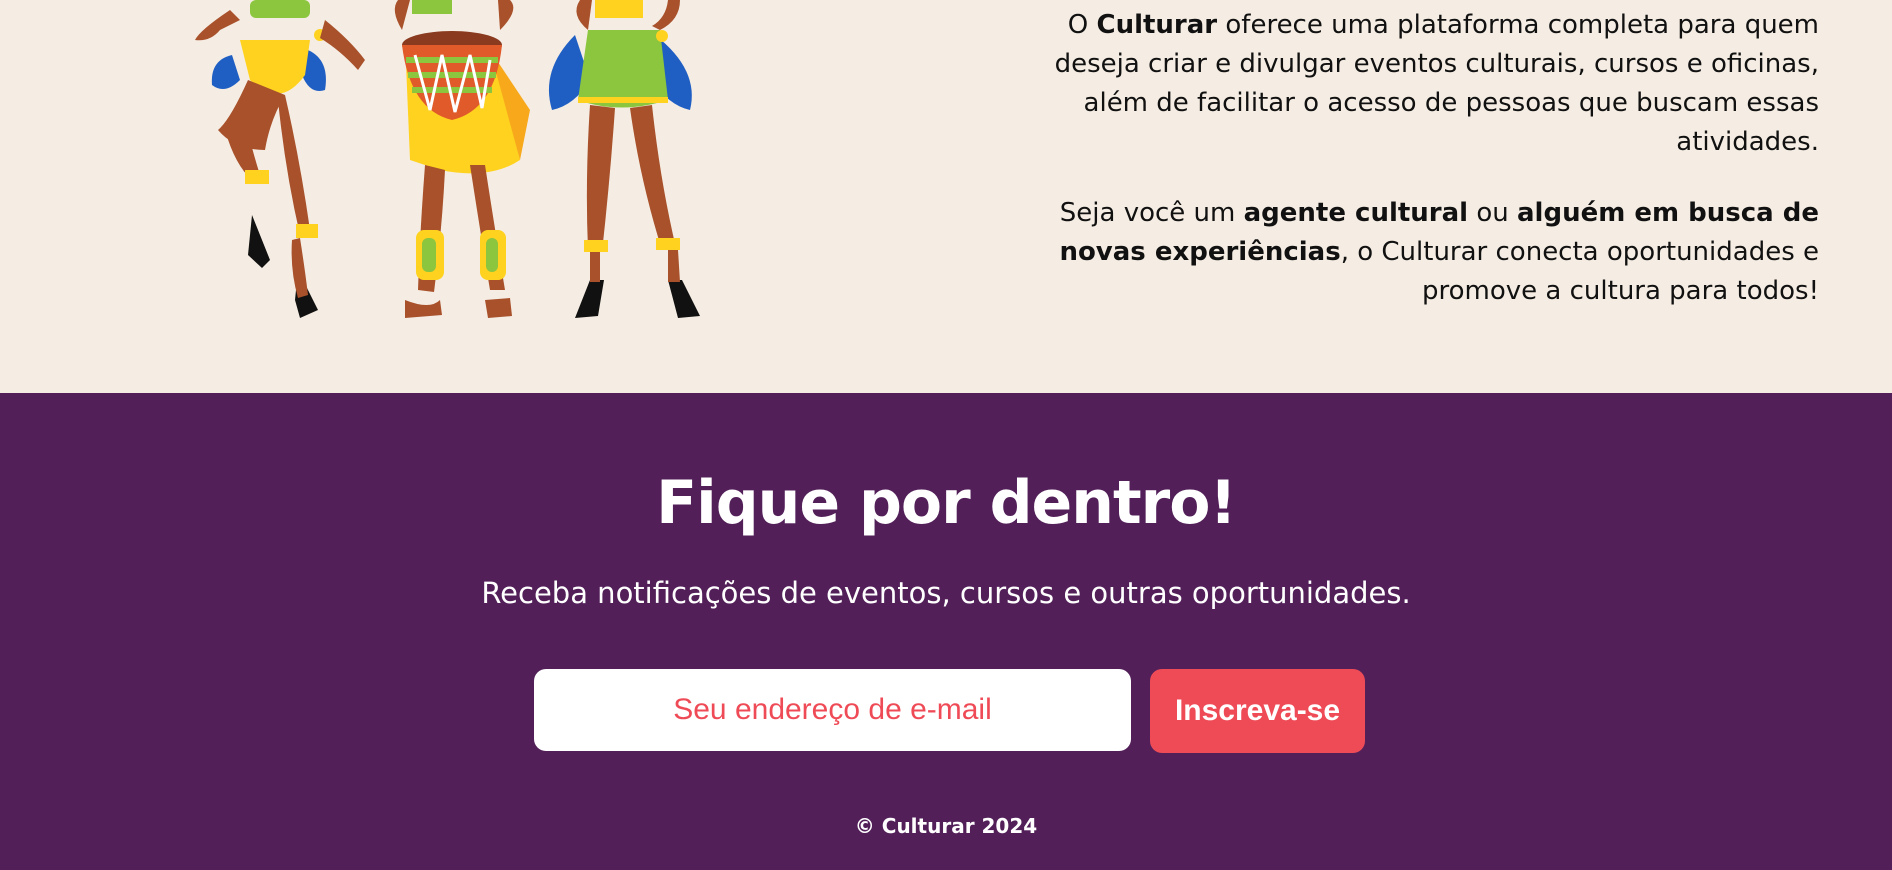  Describe the element at coordinates (1257, 711) in the screenshot. I see `subscribe-button: Inscreva-se` at that location.